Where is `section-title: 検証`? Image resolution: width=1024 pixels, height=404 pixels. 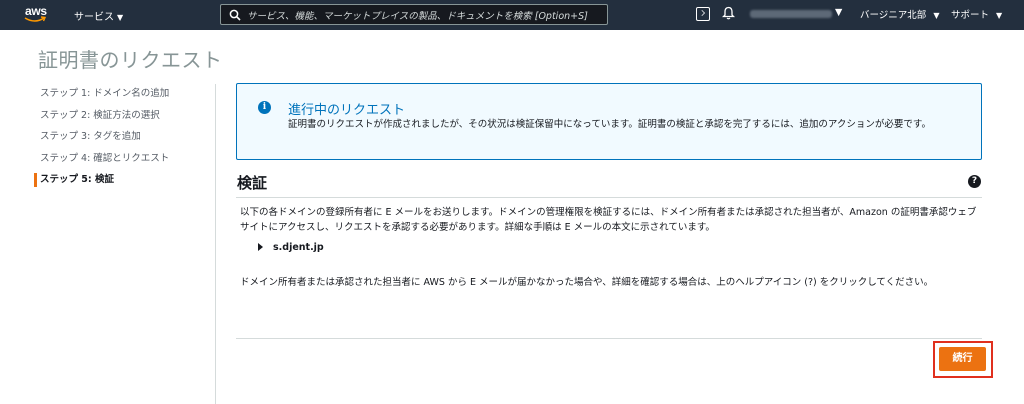
section-title: 検証 is located at coordinates (252, 183).